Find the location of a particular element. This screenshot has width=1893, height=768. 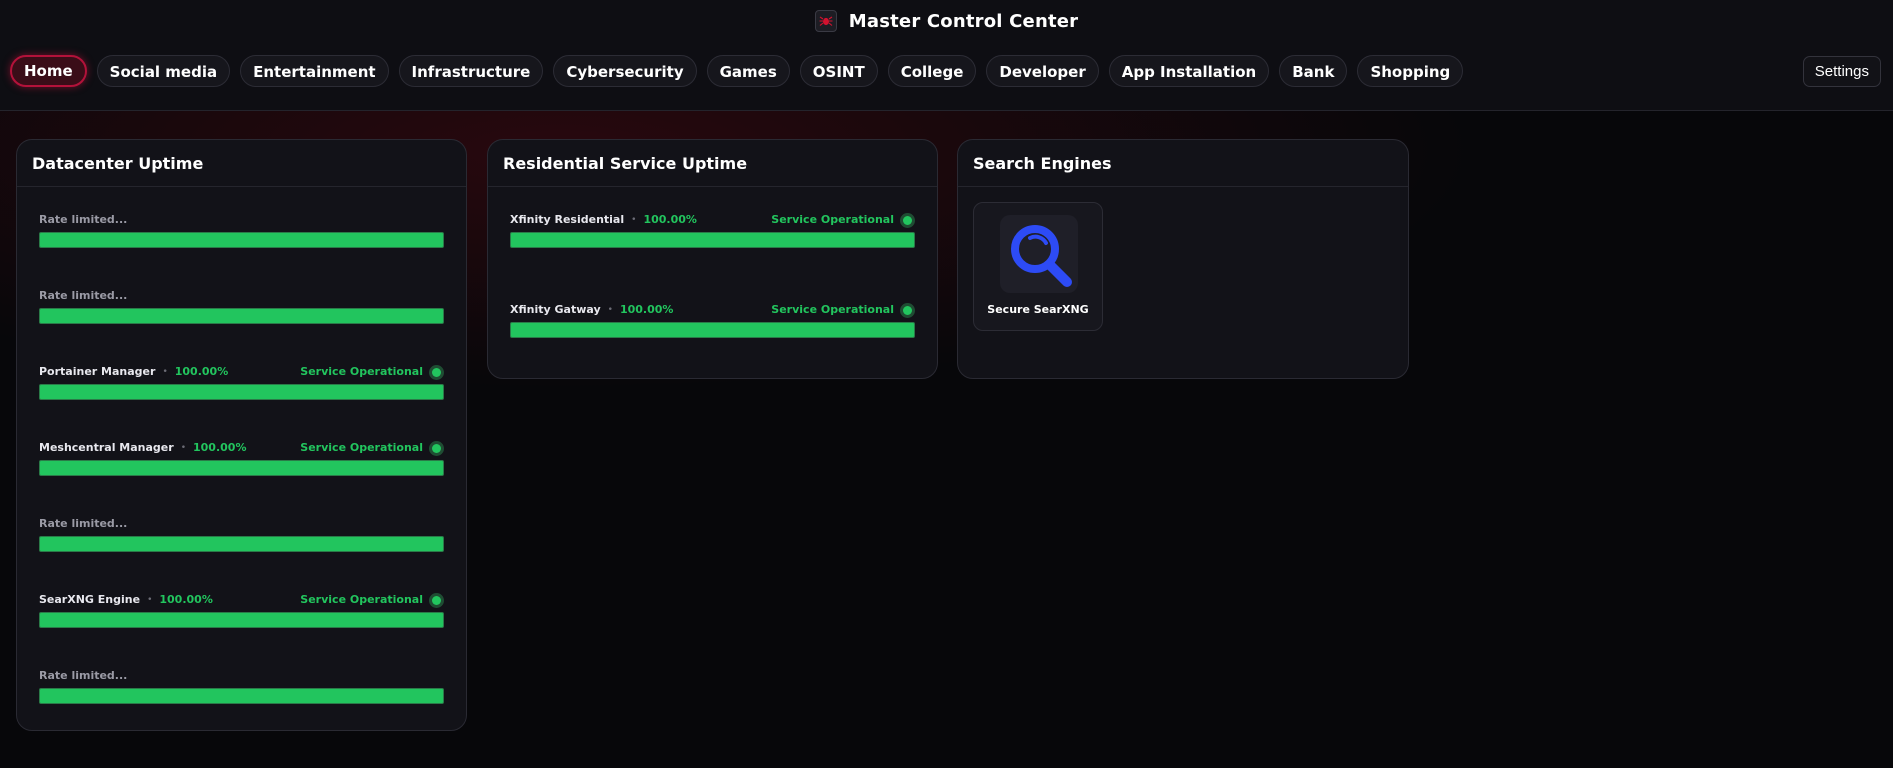

monitor-name: SearXNG Engine is located at coordinates (90, 599).